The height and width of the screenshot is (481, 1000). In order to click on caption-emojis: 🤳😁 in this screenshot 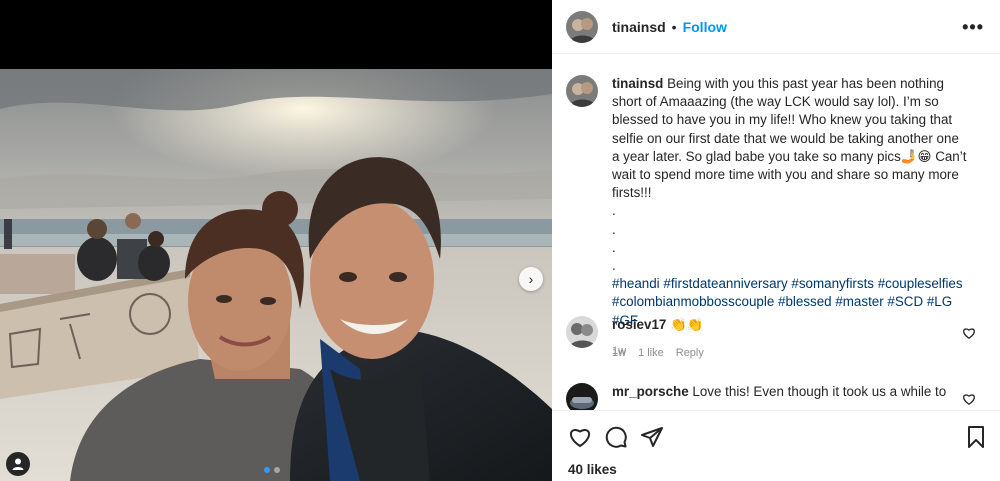, I will do `click(916, 156)`.